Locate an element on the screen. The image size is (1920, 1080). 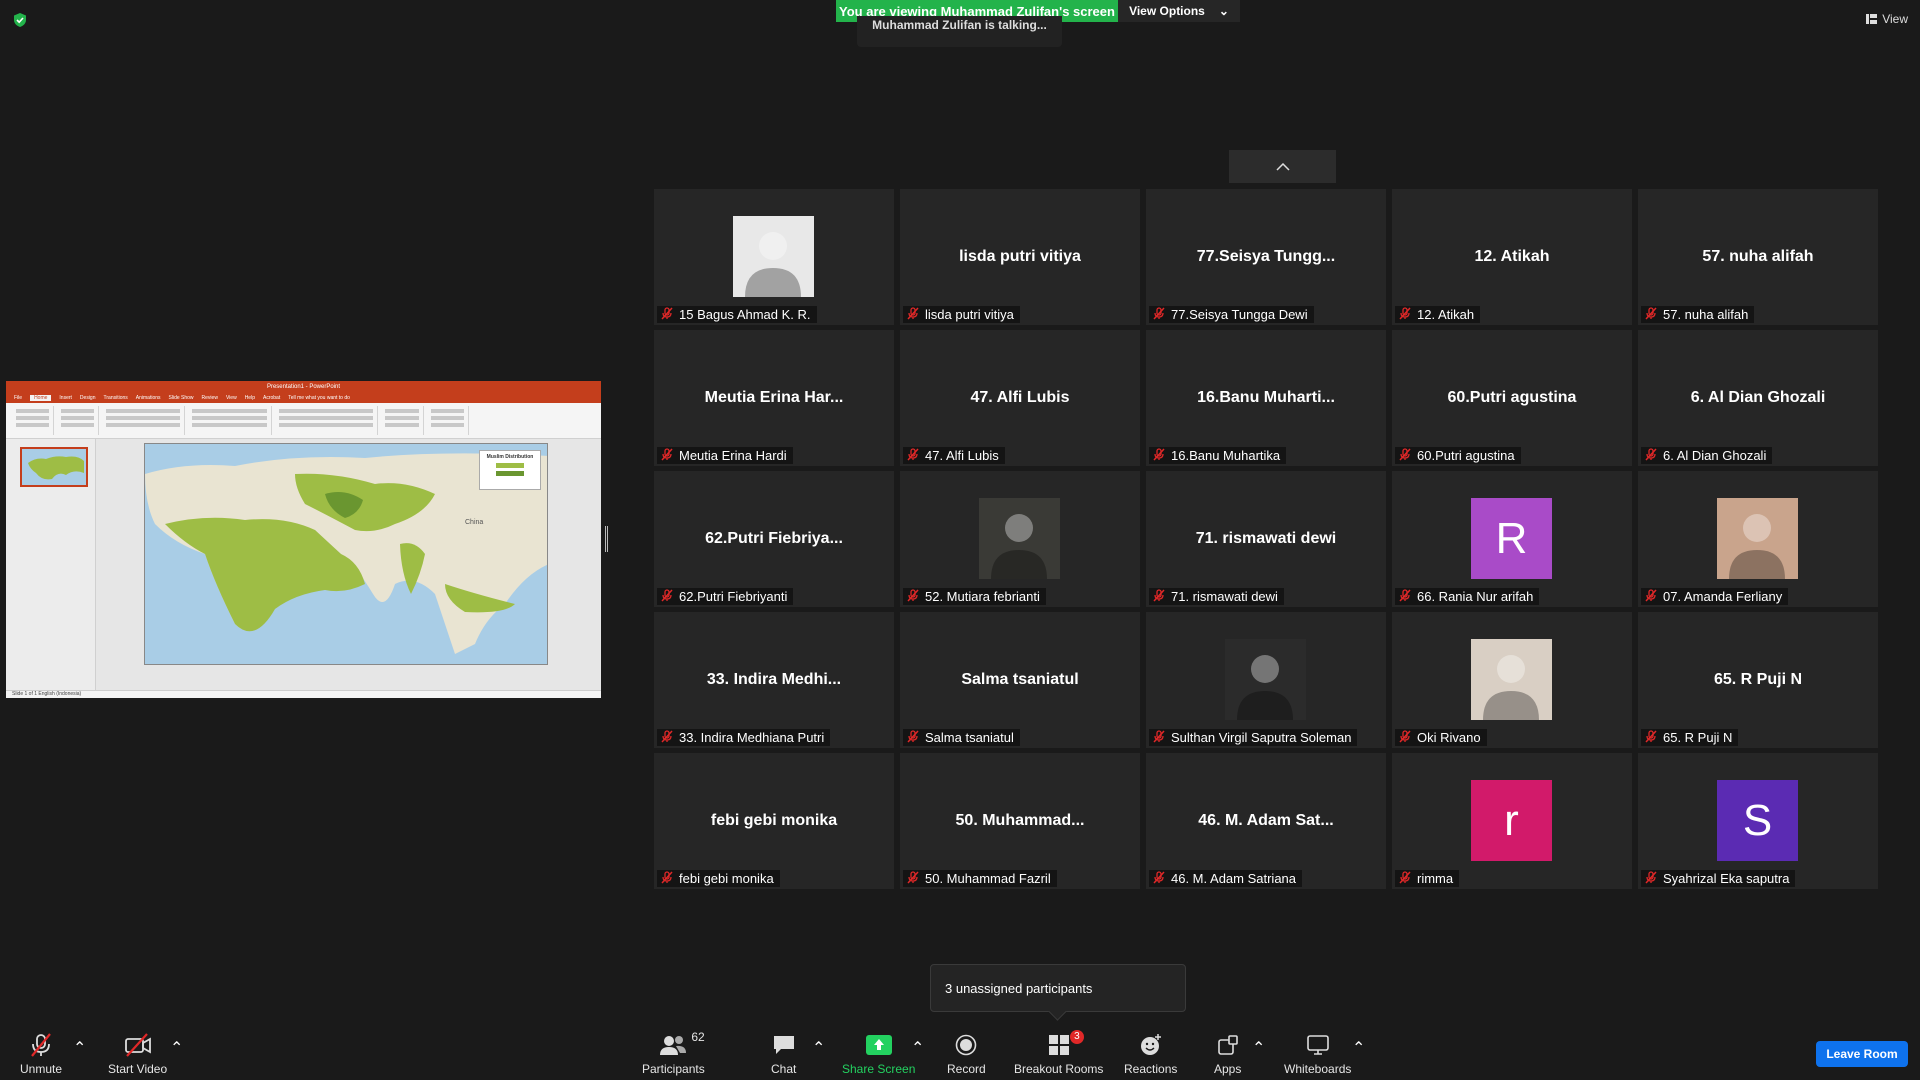
participant-name: 65. R Puji N is located at coordinates (1698, 737).